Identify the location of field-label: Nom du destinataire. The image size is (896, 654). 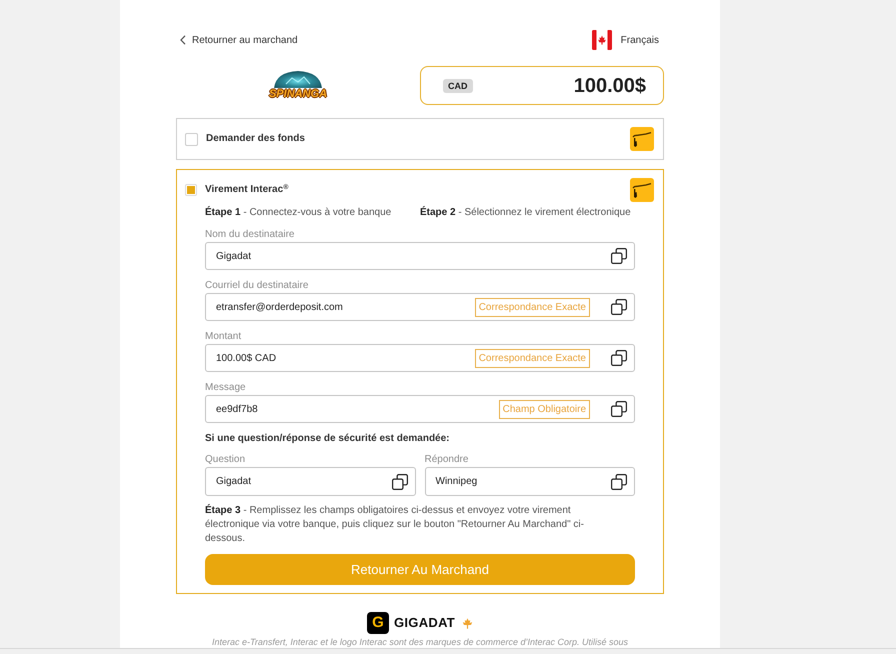
(250, 235).